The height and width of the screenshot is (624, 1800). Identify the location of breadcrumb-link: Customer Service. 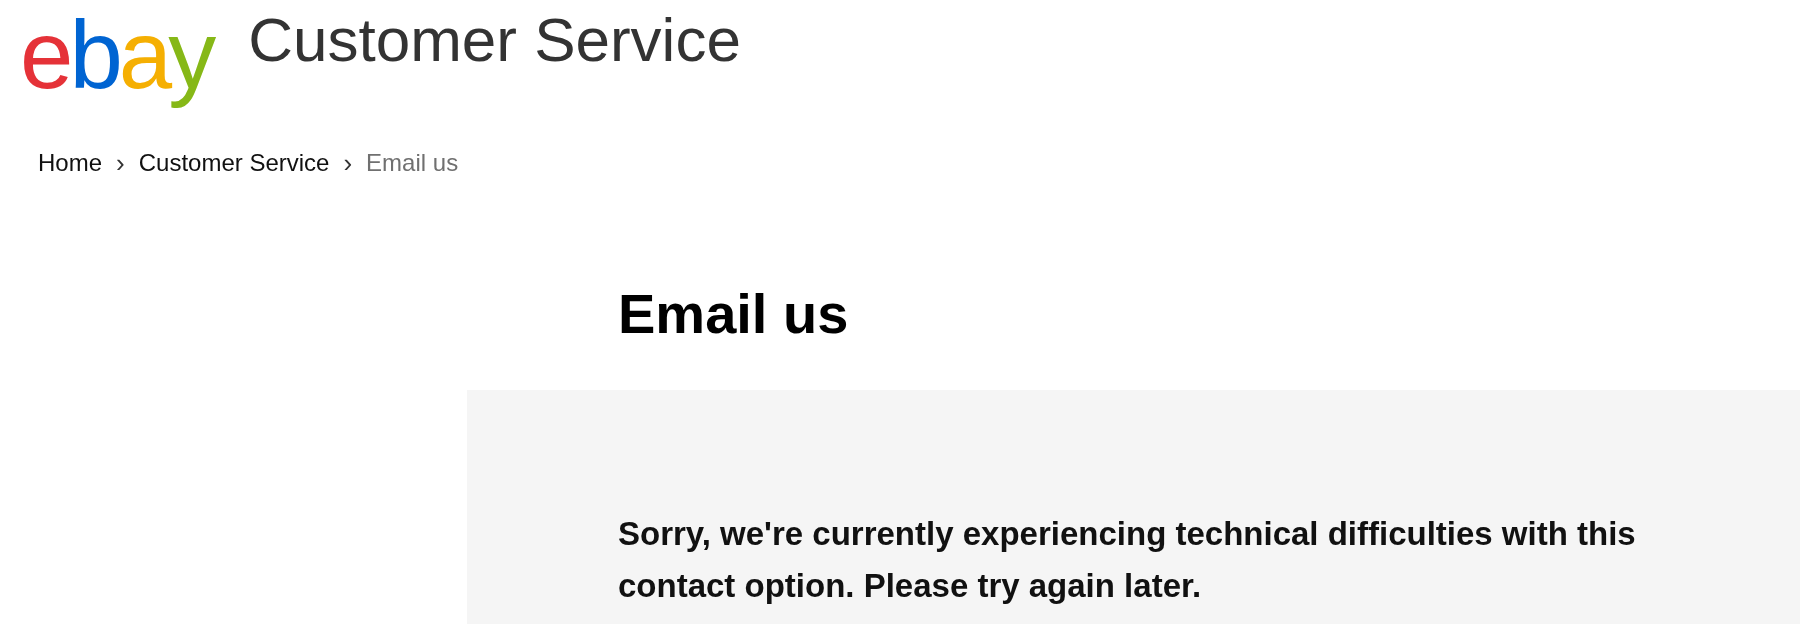
(234, 163).